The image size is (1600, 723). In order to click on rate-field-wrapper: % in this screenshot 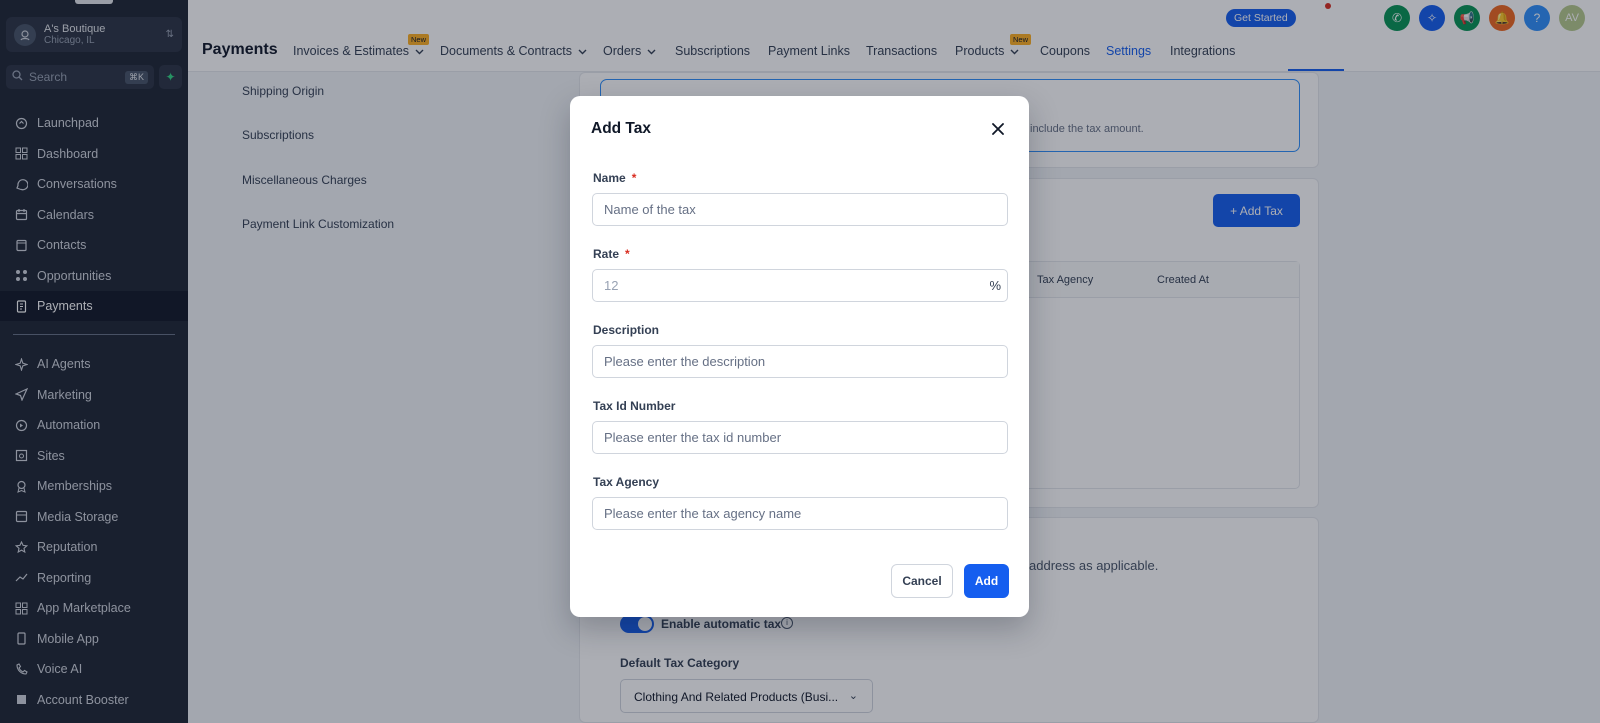, I will do `click(800, 285)`.